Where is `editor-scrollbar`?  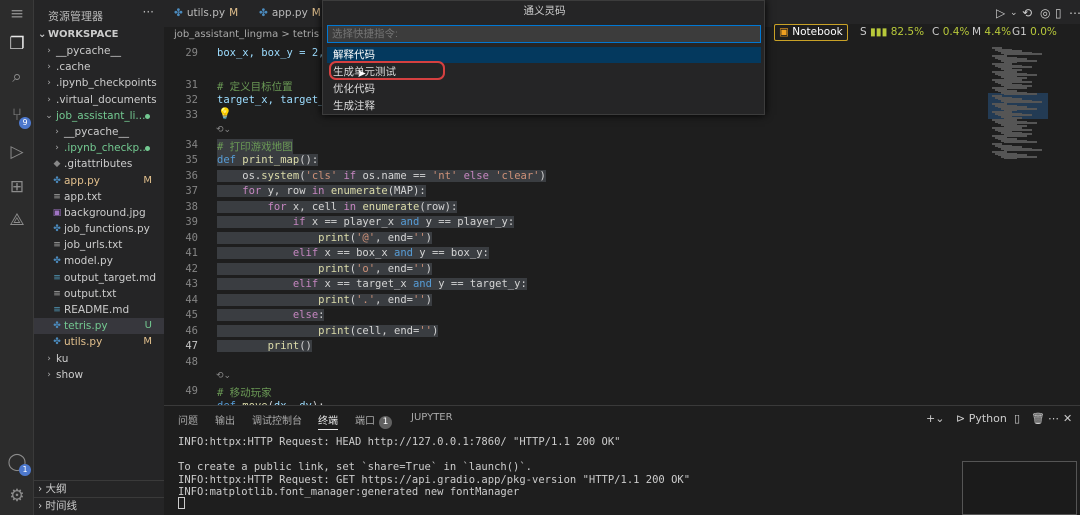 editor-scrollbar is located at coordinates (1076, 224).